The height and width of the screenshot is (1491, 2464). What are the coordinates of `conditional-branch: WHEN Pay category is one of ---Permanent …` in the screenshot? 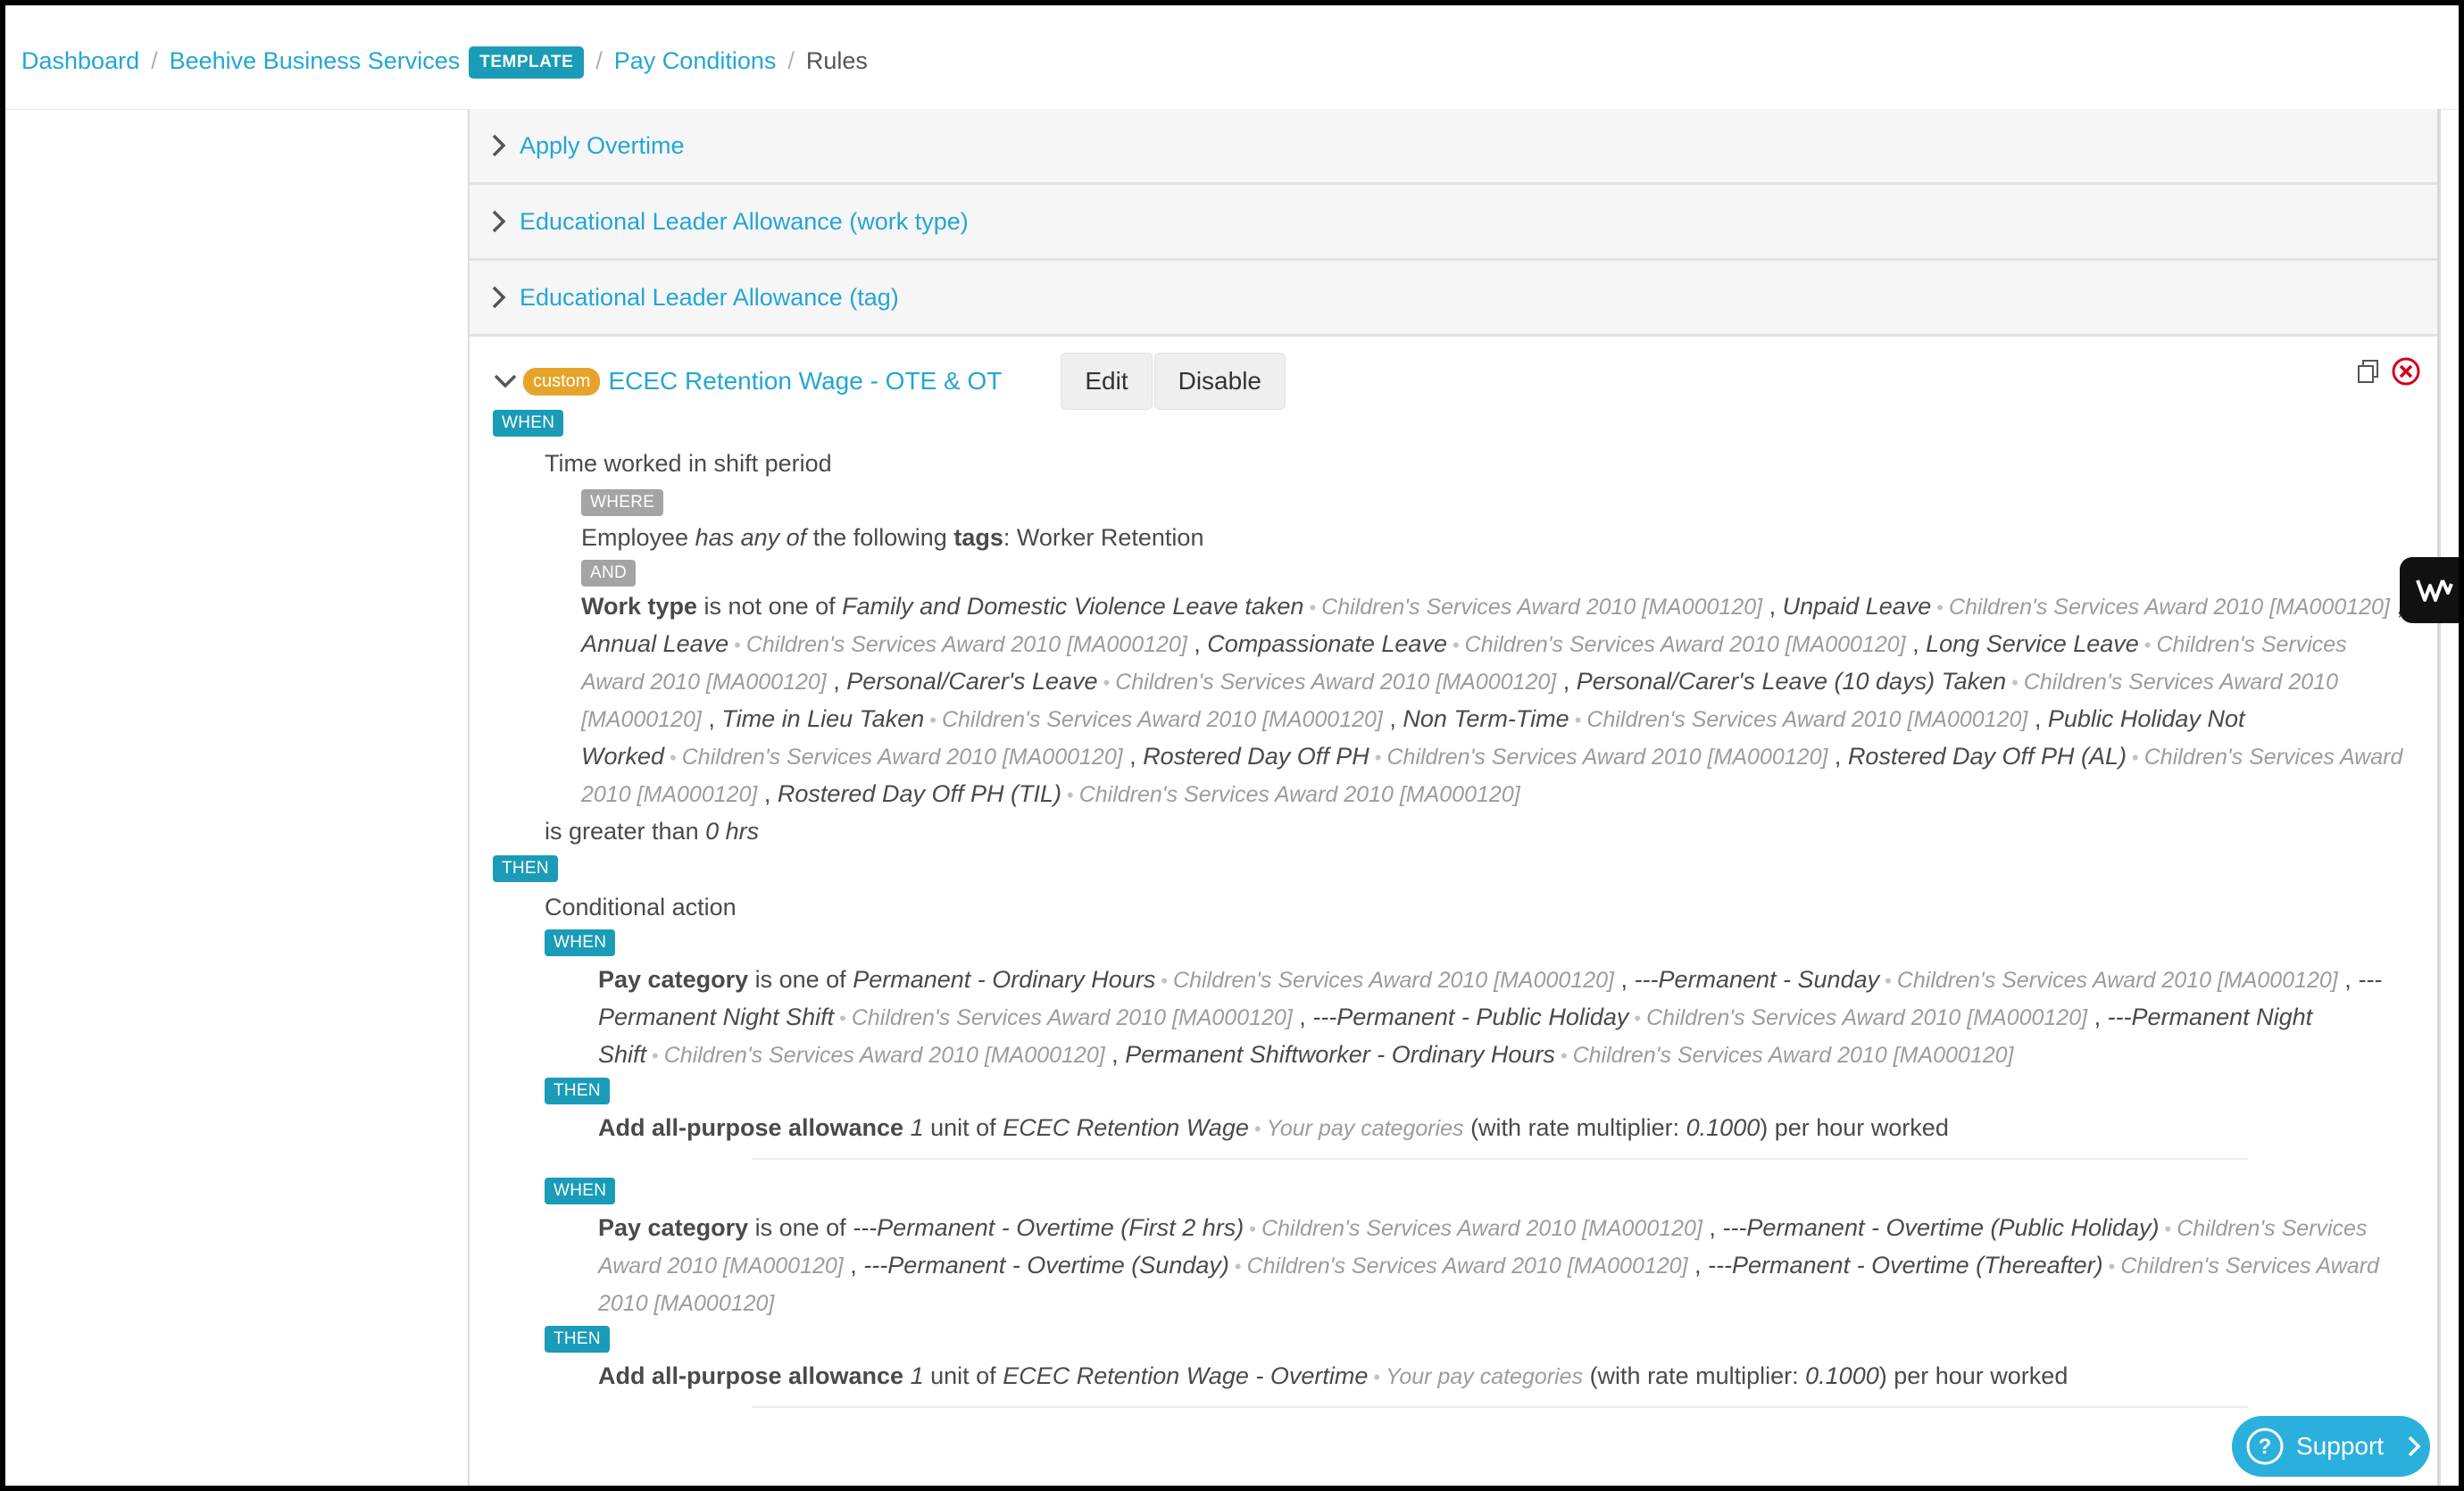 It's located at (1466, 1293).